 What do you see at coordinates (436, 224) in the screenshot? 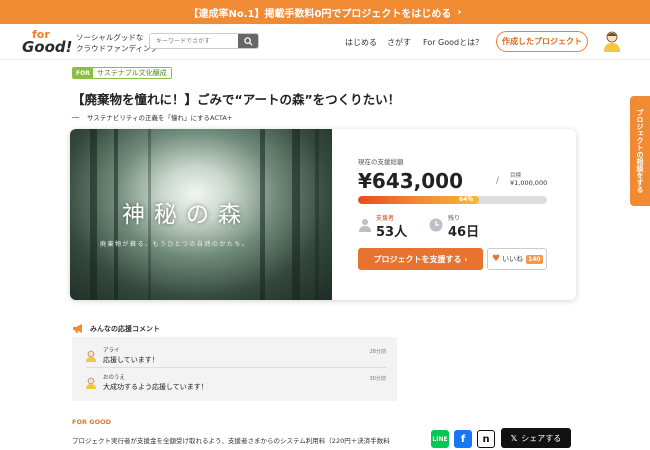
I see `clock-icon` at bounding box center [436, 224].